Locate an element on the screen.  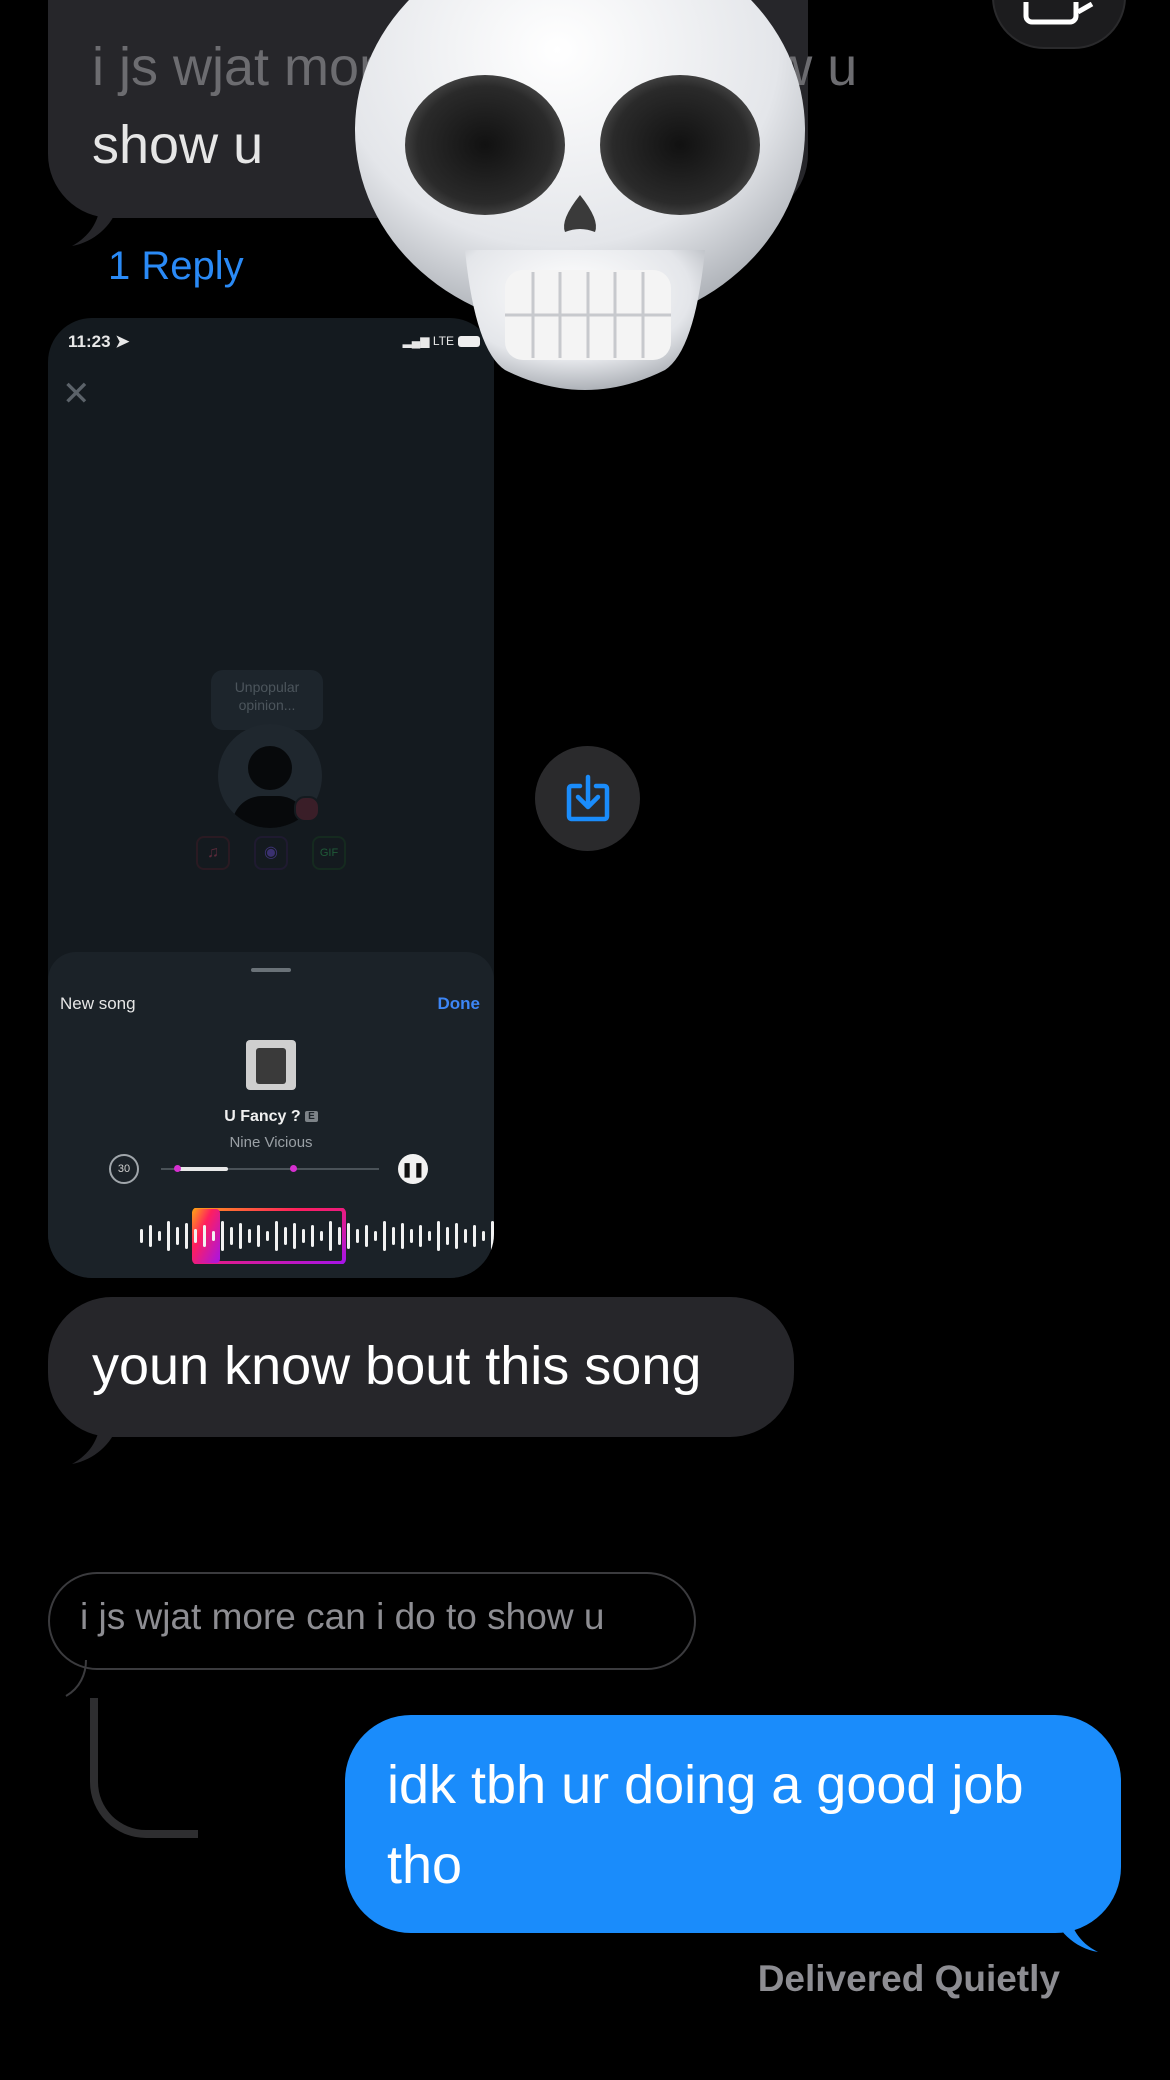
status-time: 11:23 ➤ is located at coordinates (99, 341).